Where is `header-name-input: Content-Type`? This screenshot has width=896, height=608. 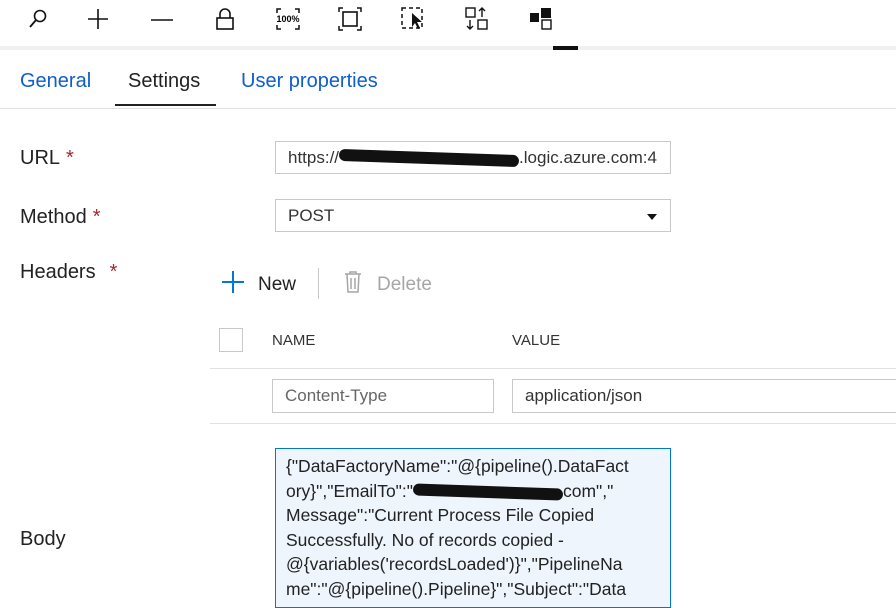 header-name-input: Content-Type is located at coordinates (383, 396).